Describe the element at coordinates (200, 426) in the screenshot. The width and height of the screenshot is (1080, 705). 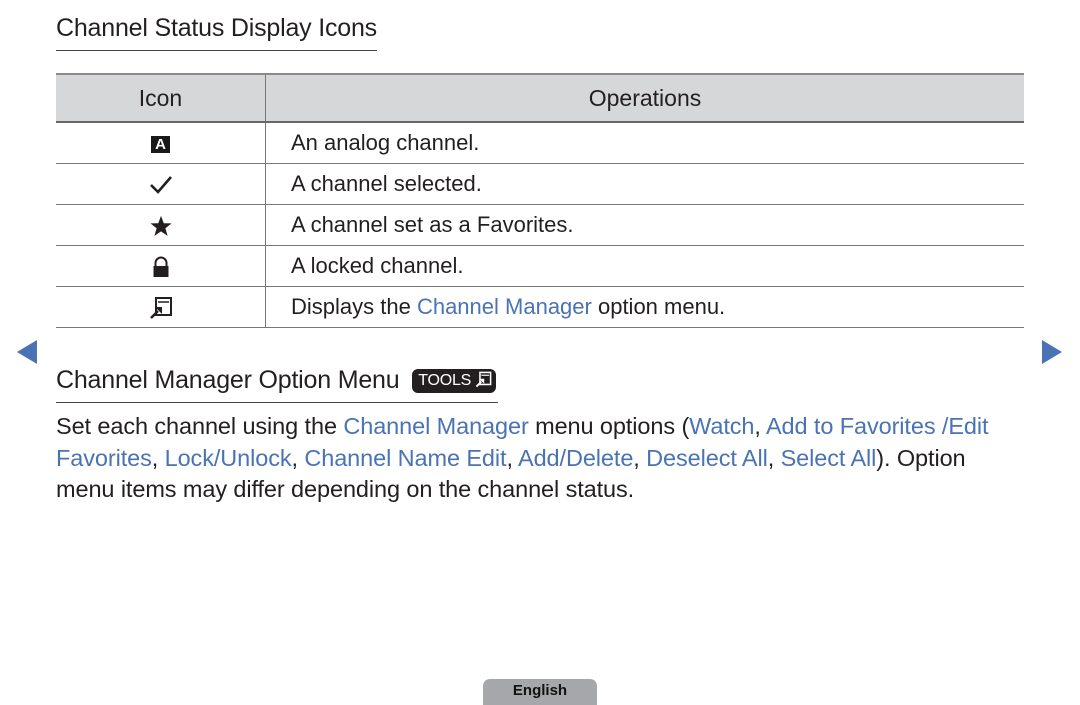
I see `text-fragment: Set each channel using the` at that location.